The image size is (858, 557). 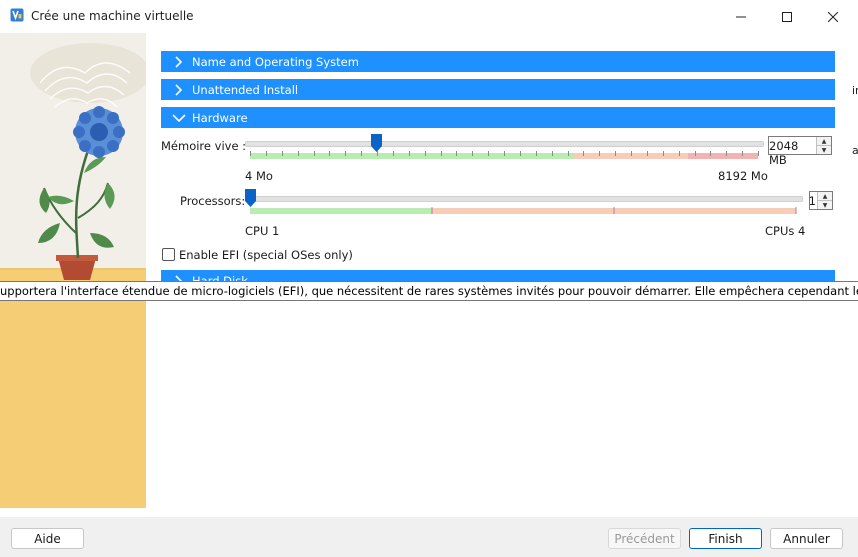 I want to click on section-name-os: Name and Operating System, so click(x=498, y=61).